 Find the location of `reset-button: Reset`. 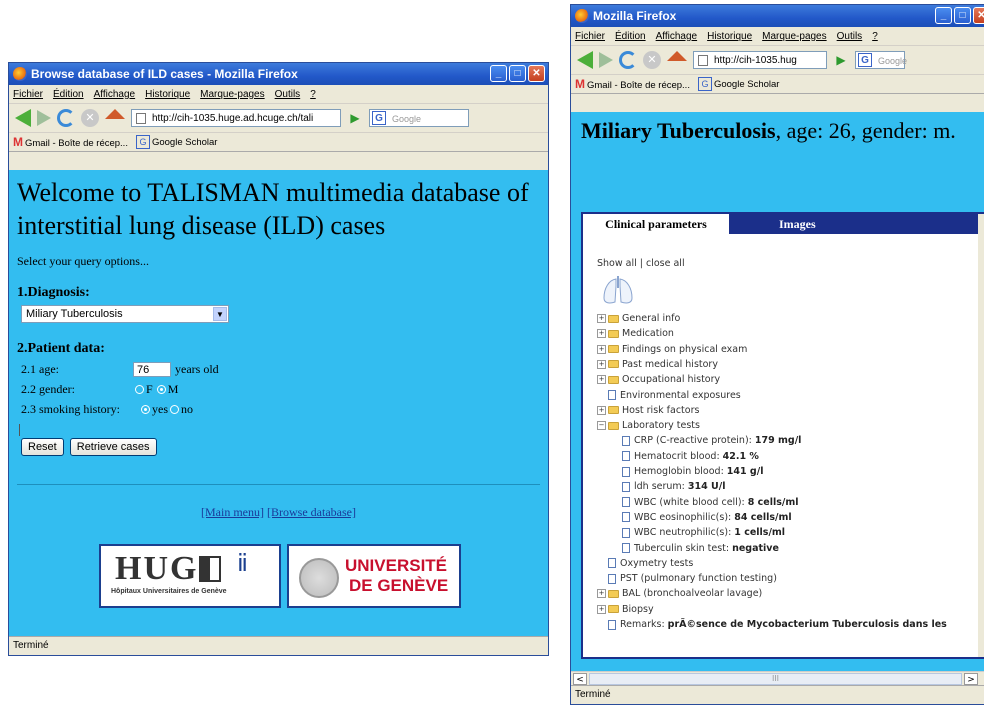

reset-button: Reset is located at coordinates (42, 447).